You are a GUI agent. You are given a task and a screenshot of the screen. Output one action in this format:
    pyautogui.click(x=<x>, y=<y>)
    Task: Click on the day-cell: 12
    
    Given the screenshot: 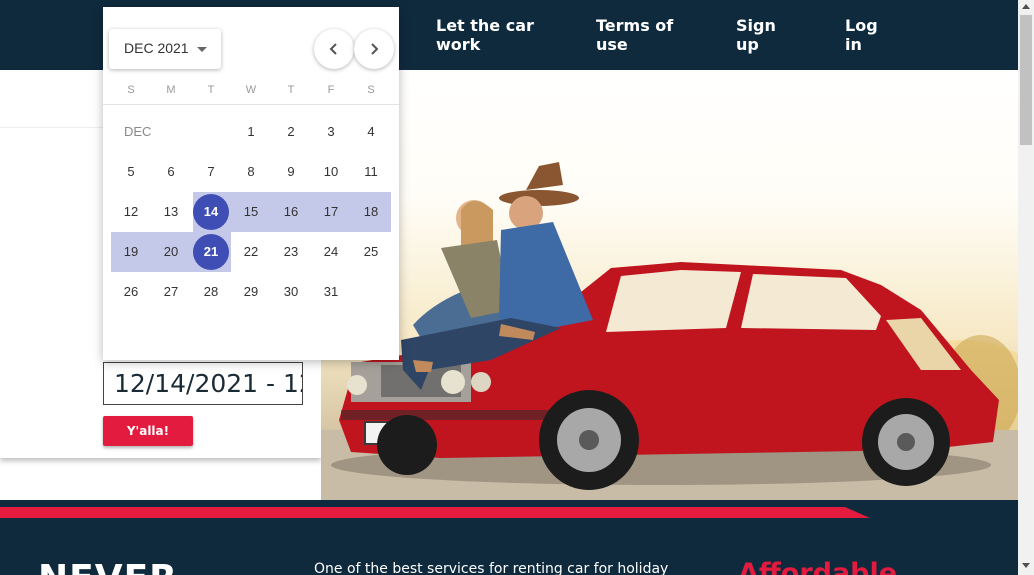 What is the action you would take?
    pyautogui.click(x=131, y=212)
    